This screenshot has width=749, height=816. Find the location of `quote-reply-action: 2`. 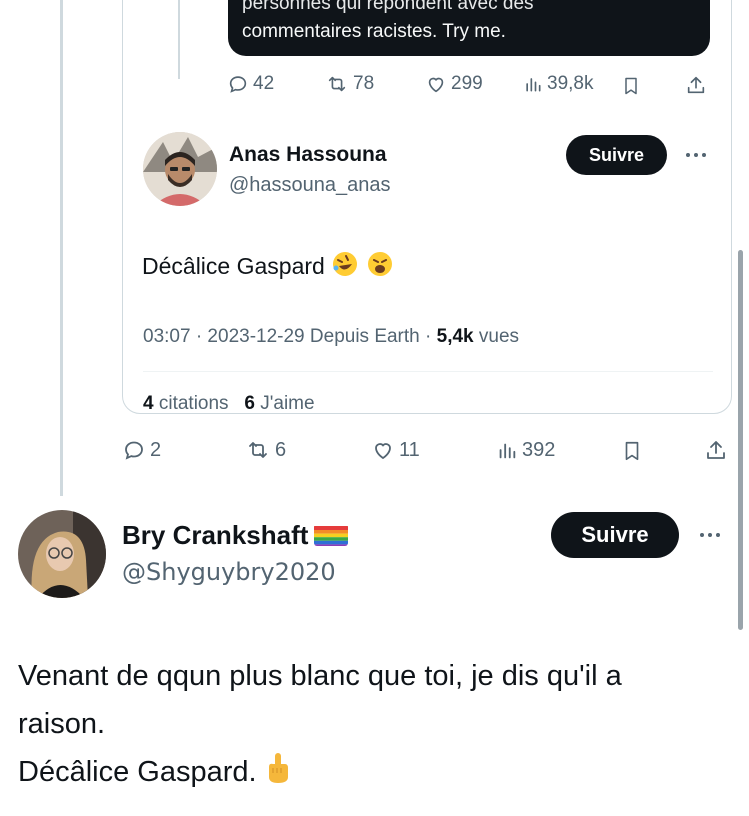

quote-reply-action: 2 is located at coordinates (141, 450).